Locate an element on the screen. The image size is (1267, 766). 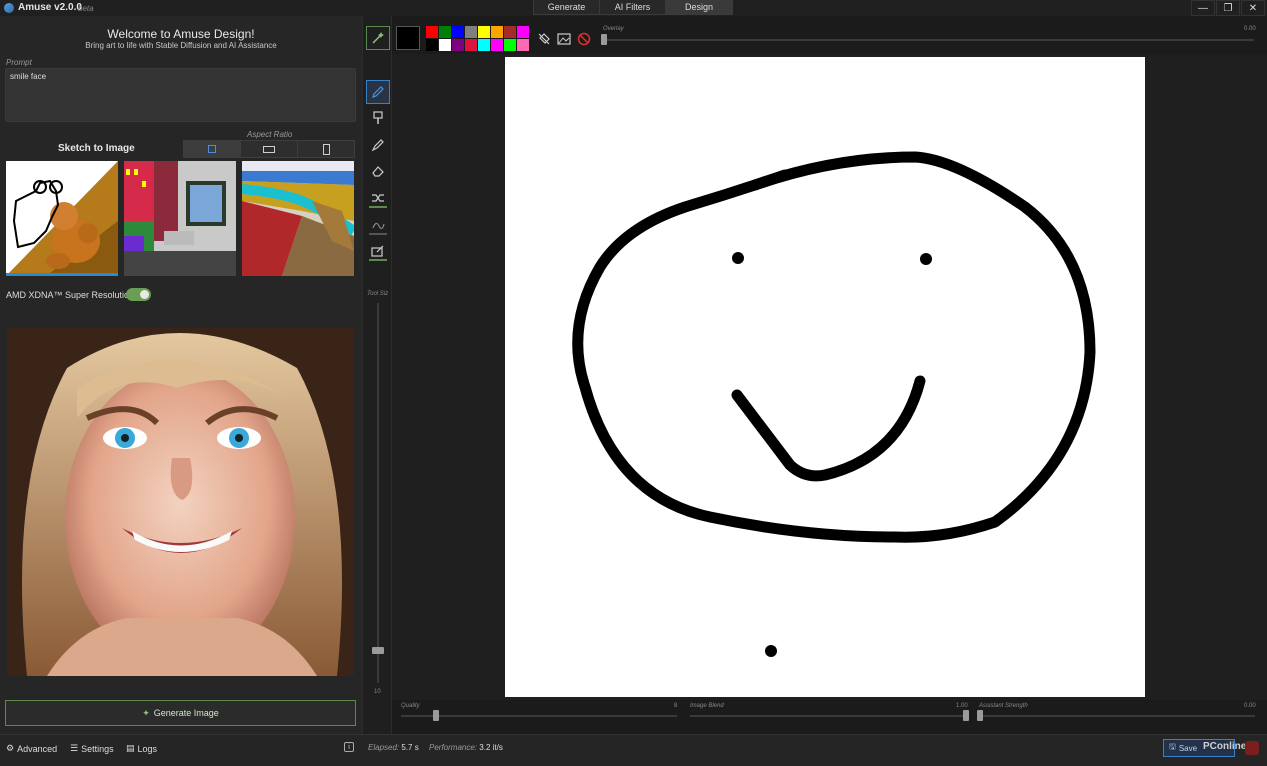
shuffle-icon is located at coordinates (378, 198).